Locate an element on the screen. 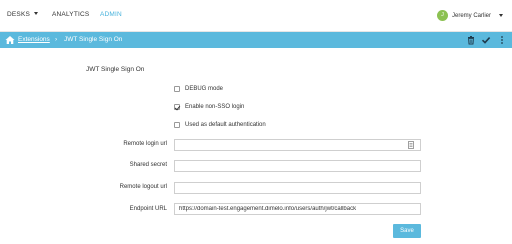  endpoint-url-label: Endpoint URL is located at coordinates (148, 209).